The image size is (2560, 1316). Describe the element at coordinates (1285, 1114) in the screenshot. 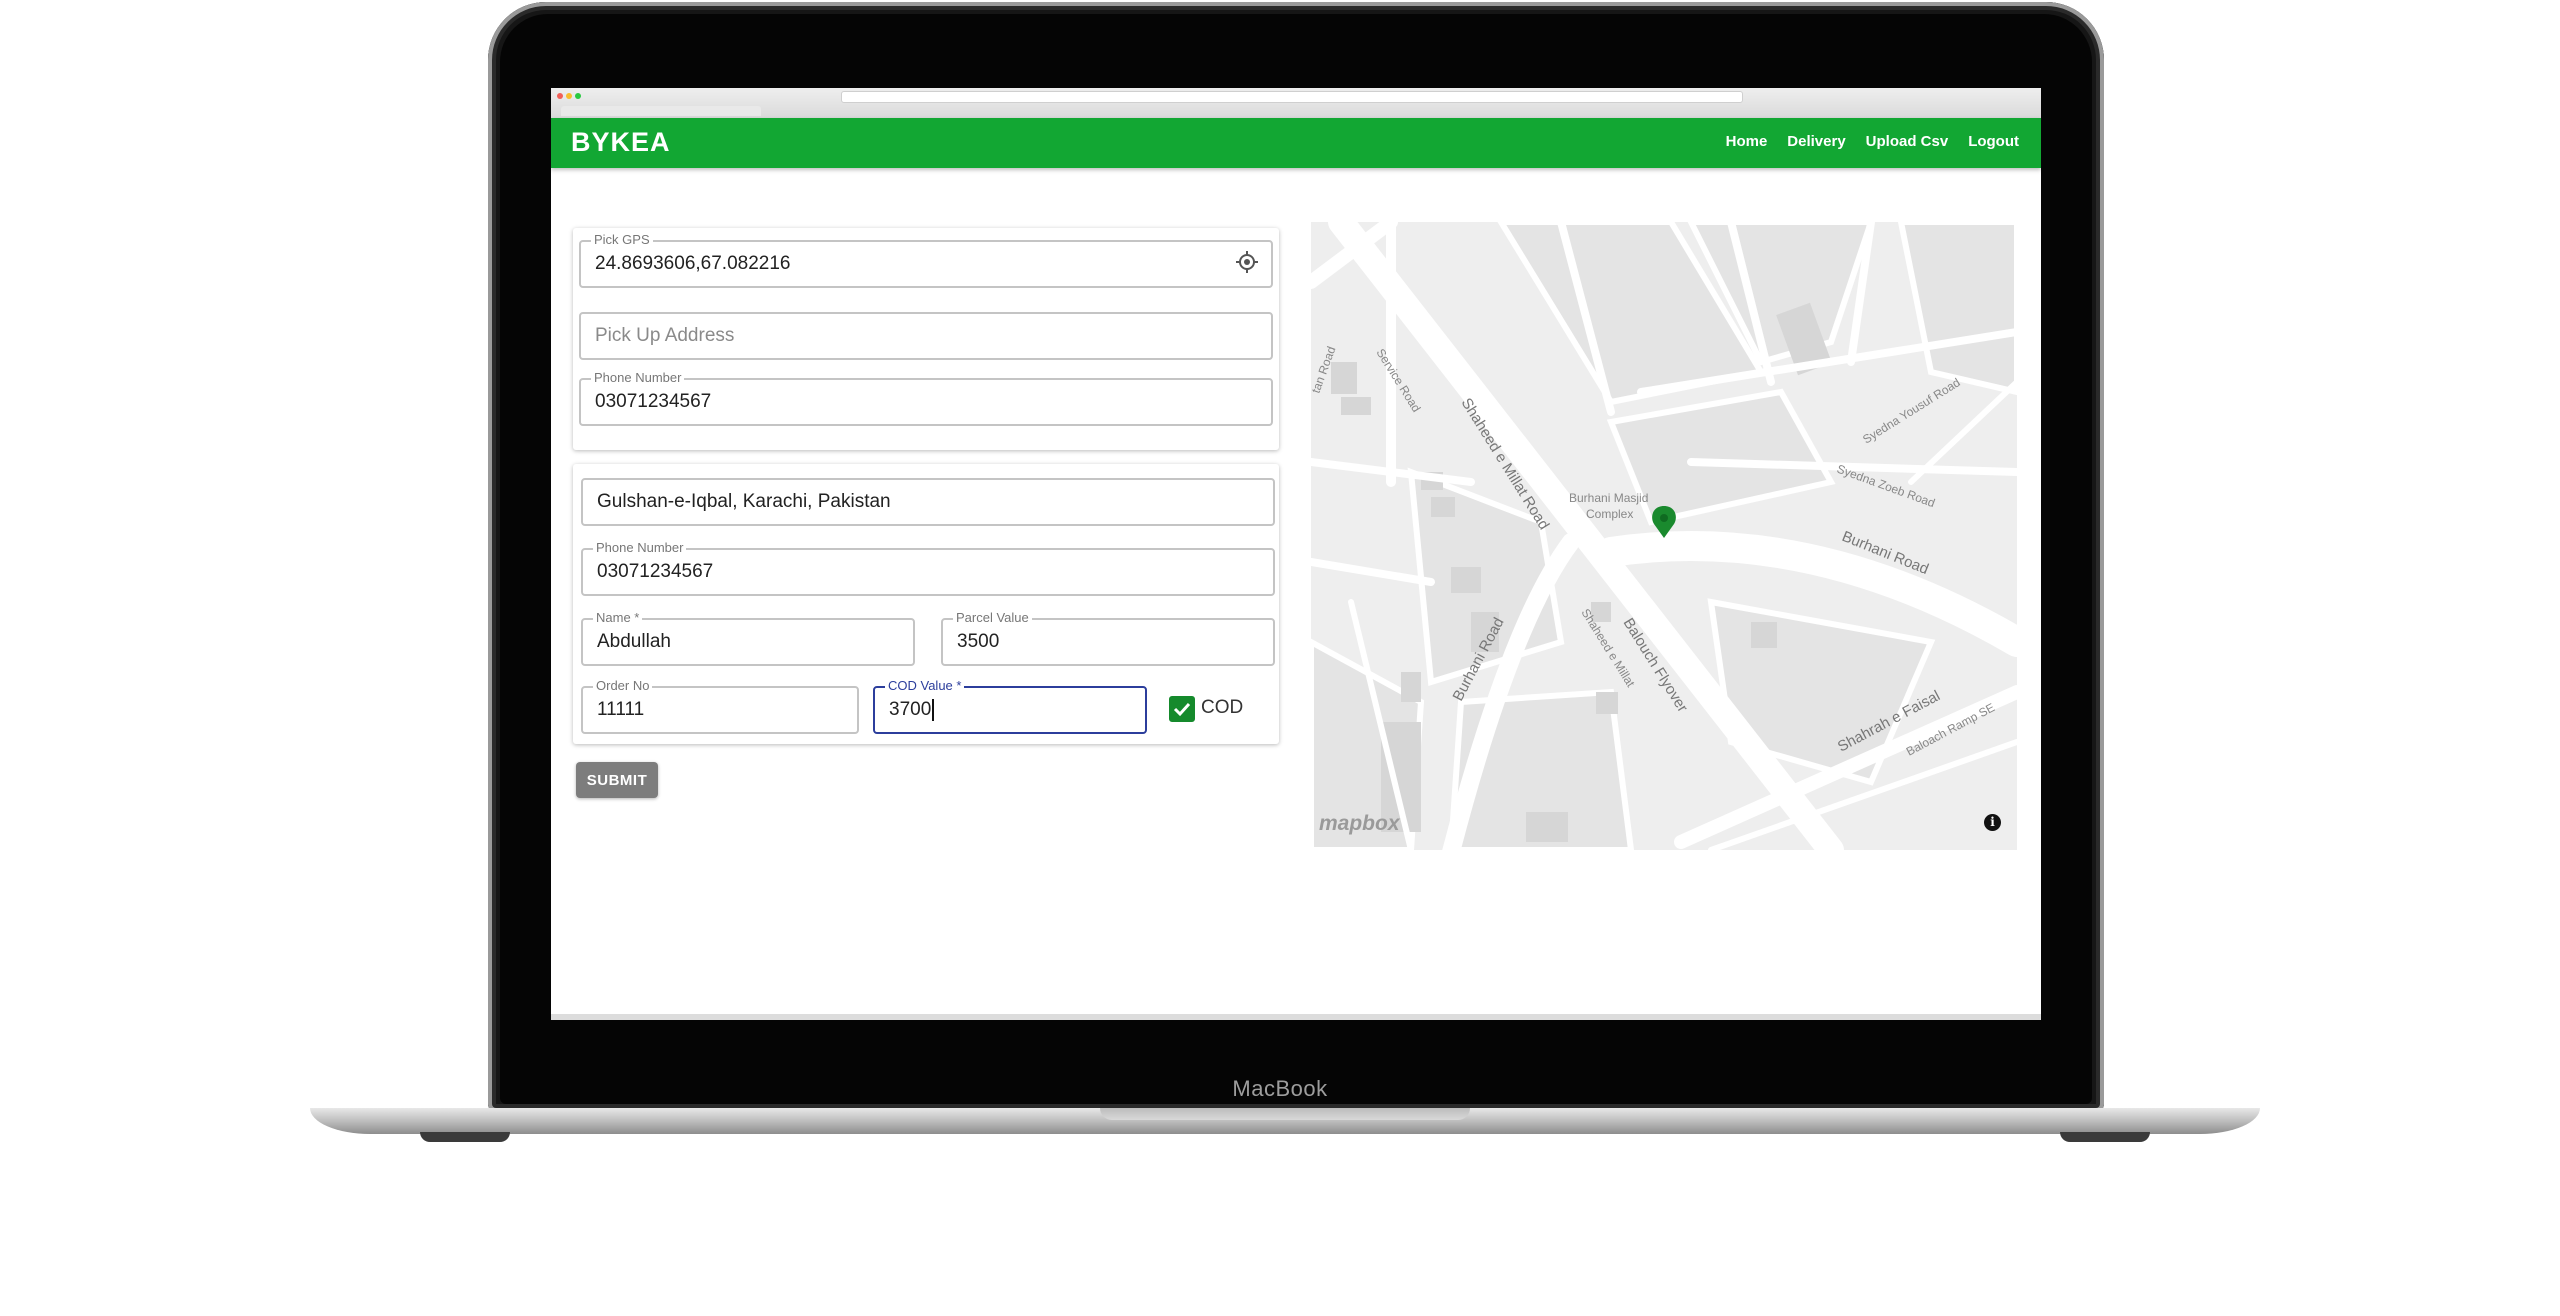

I see `laptop-notch` at that location.